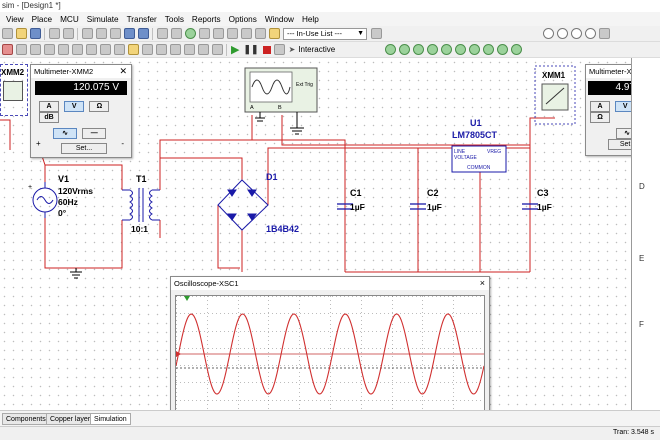  Describe the element at coordinates (482, 283) in the screenshot. I see `close-icon: ×` at that location.